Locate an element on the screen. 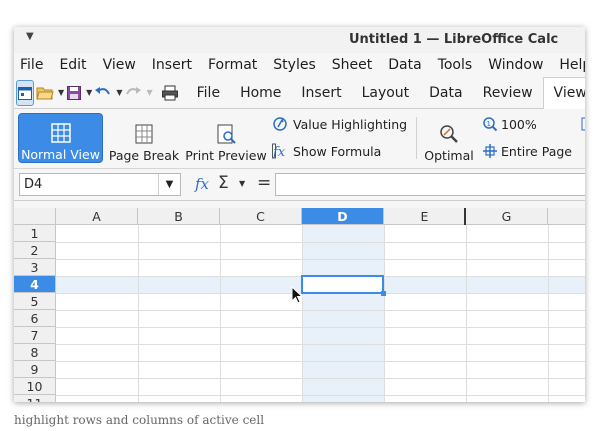 The height and width of the screenshot is (431, 614). menu-window: Window is located at coordinates (515, 65).